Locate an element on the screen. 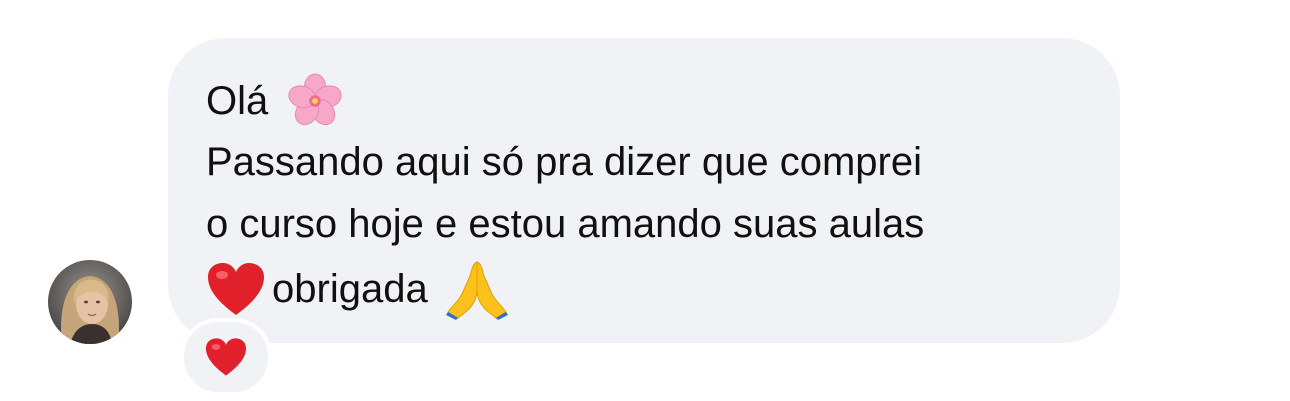  greeting-text: Olá is located at coordinates (237, 101).